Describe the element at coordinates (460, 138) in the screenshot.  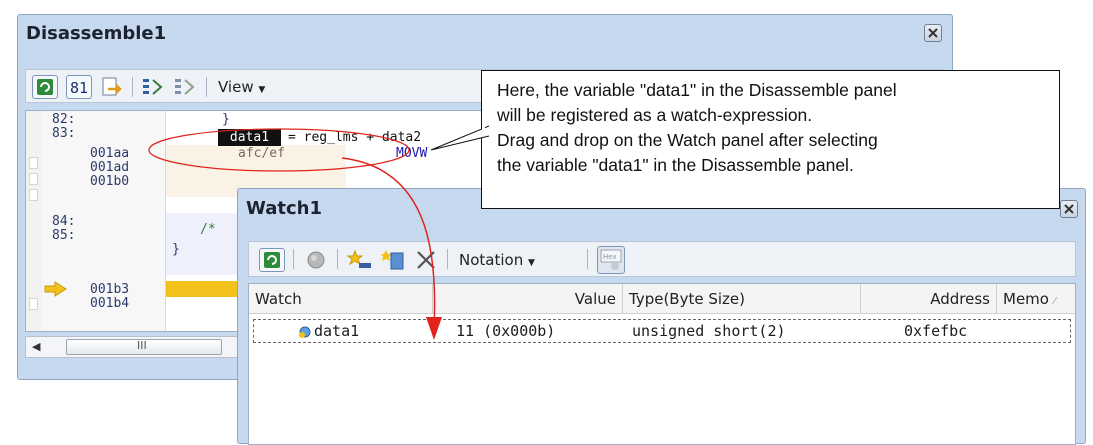
I see `callout-pointer` at that location.